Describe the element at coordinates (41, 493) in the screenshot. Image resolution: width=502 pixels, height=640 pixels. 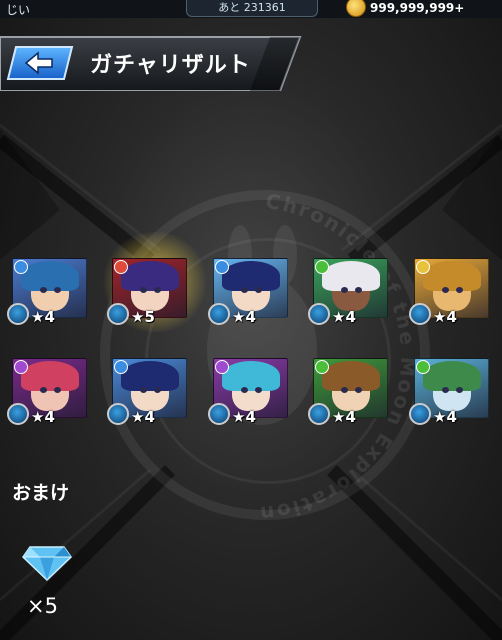
I see `bonus-label: おまけ` at that location.